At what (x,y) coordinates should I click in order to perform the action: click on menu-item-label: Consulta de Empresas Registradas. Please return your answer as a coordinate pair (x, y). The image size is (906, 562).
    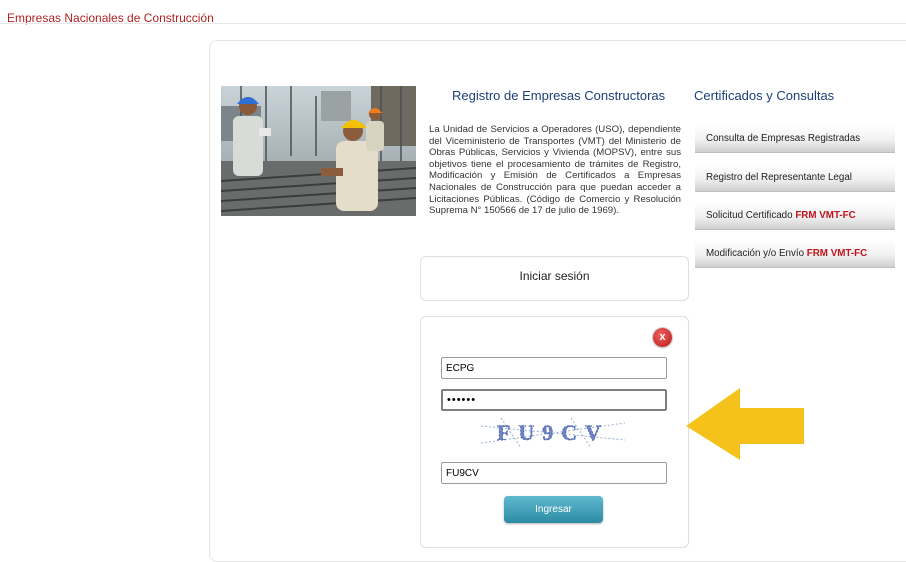
    Looking at the image, I should click on (783, 138).